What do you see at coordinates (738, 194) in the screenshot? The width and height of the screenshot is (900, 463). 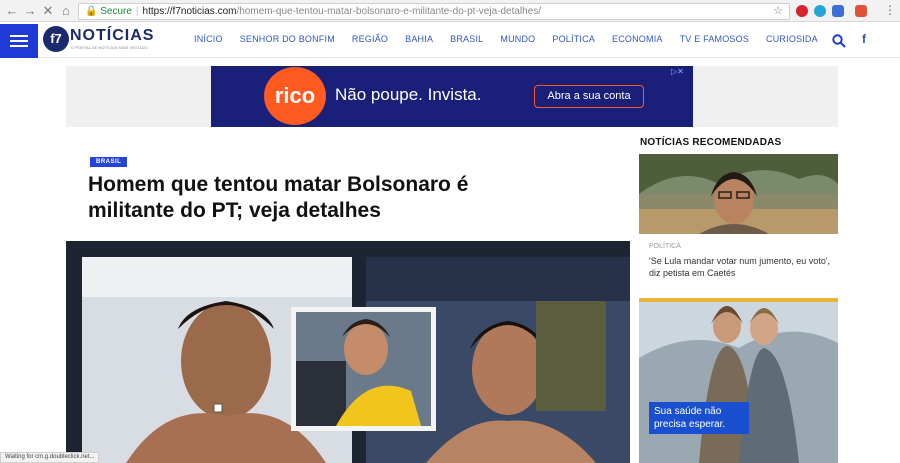 I see `recommended-news-image` at bounding box center [738, 194].